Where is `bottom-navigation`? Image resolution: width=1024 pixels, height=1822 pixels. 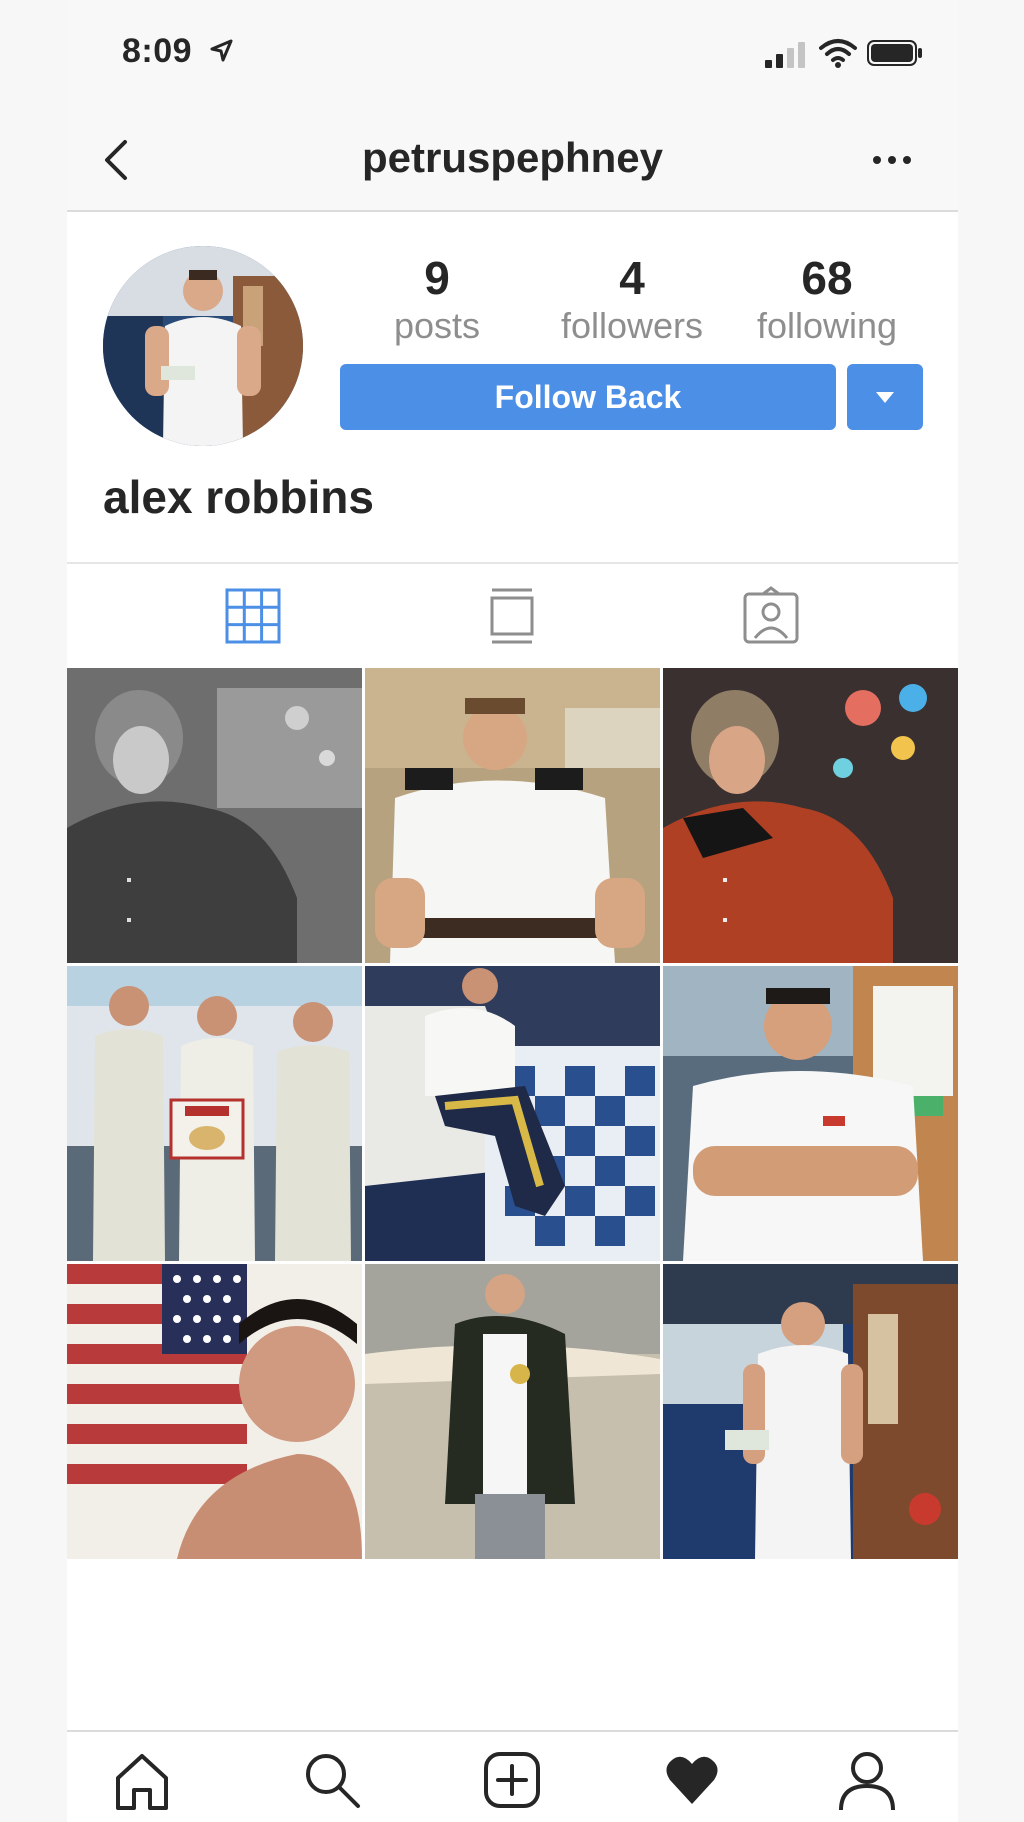 bottom-navigation is located at coordinates (512, 1776).